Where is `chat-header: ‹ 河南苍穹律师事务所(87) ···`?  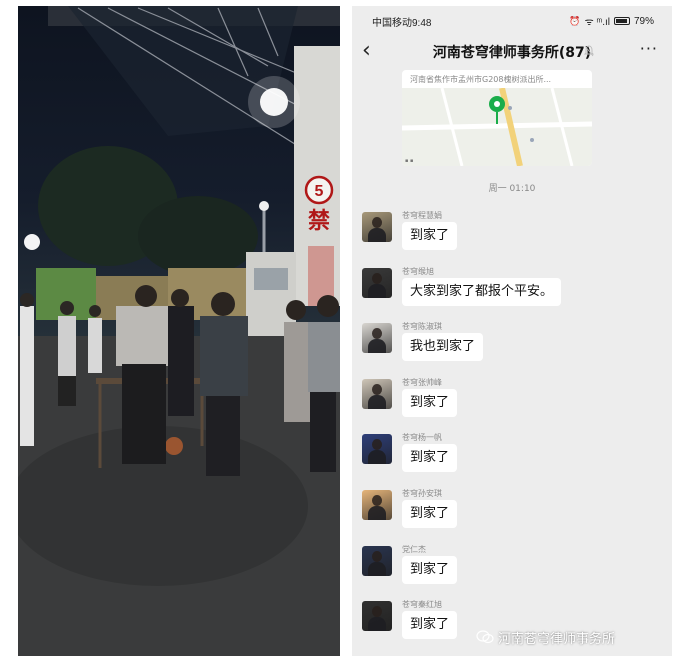 chat-header: ‹ 河南苍穹律师事务所(87) ··· is located at coordinates (512, 51).